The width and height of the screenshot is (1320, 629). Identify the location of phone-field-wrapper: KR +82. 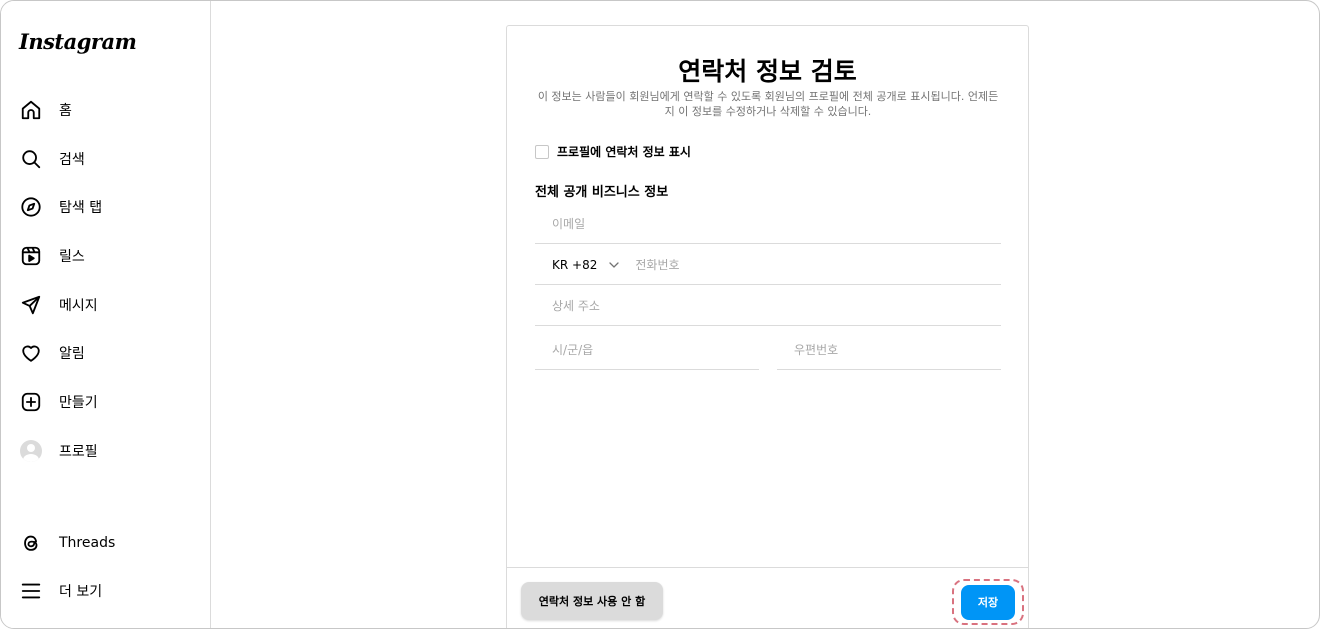
(768, 265).